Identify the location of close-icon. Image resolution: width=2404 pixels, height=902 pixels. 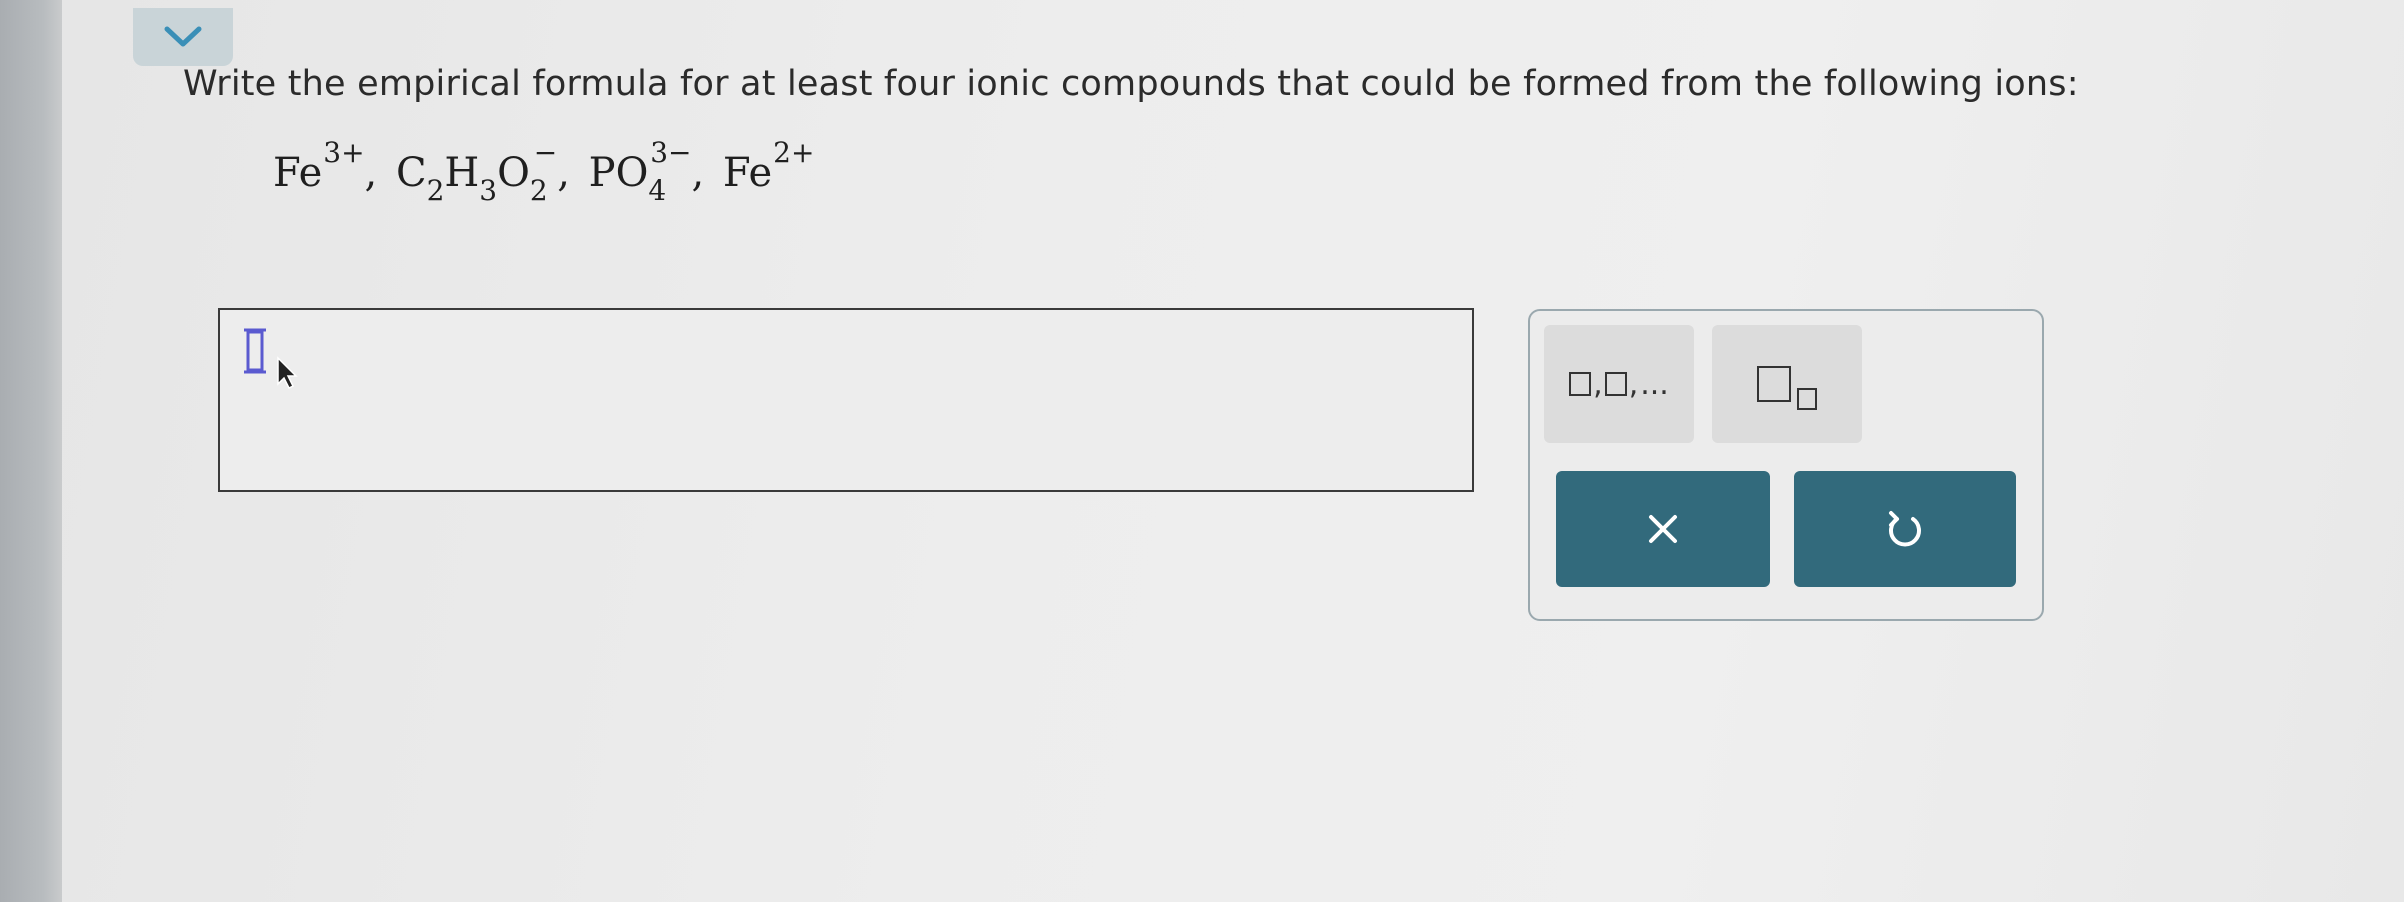
(1663, 529).